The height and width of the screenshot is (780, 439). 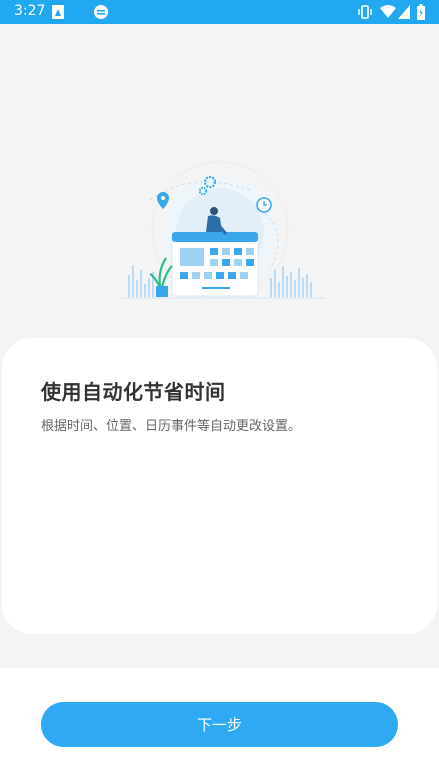 What do you see at coordinates (219, 12) in the screenshot?
I see `status-bar: 3:27` at bounding box center [219, 12].